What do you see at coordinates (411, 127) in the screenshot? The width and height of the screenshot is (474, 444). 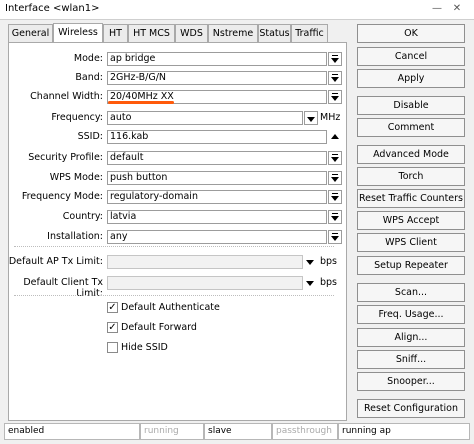 I see `comment-button: Comment` at bounding box center [411, 127].